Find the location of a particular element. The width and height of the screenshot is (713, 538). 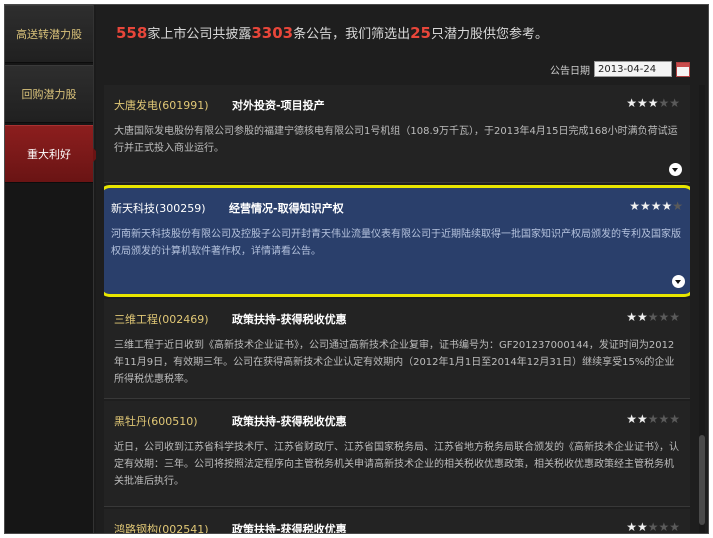

sidebar: 高送转潜力股 回购潜力股 重大利好 is located at coordinates (52, 269).